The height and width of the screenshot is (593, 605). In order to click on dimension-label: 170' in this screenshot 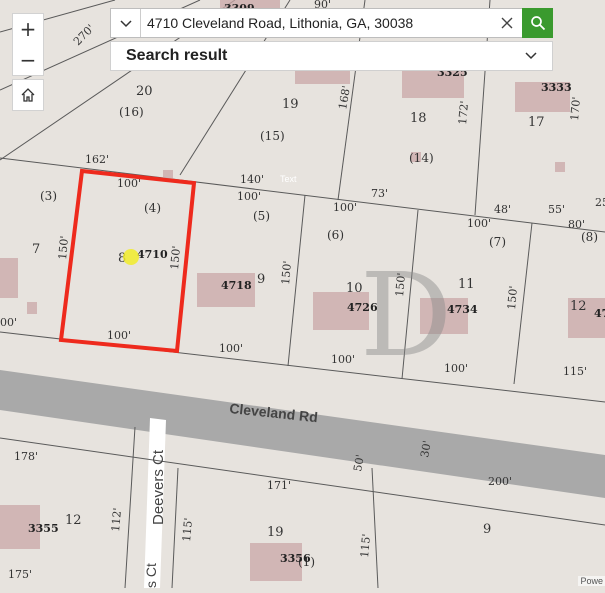, I will do `click(575, 108)`.